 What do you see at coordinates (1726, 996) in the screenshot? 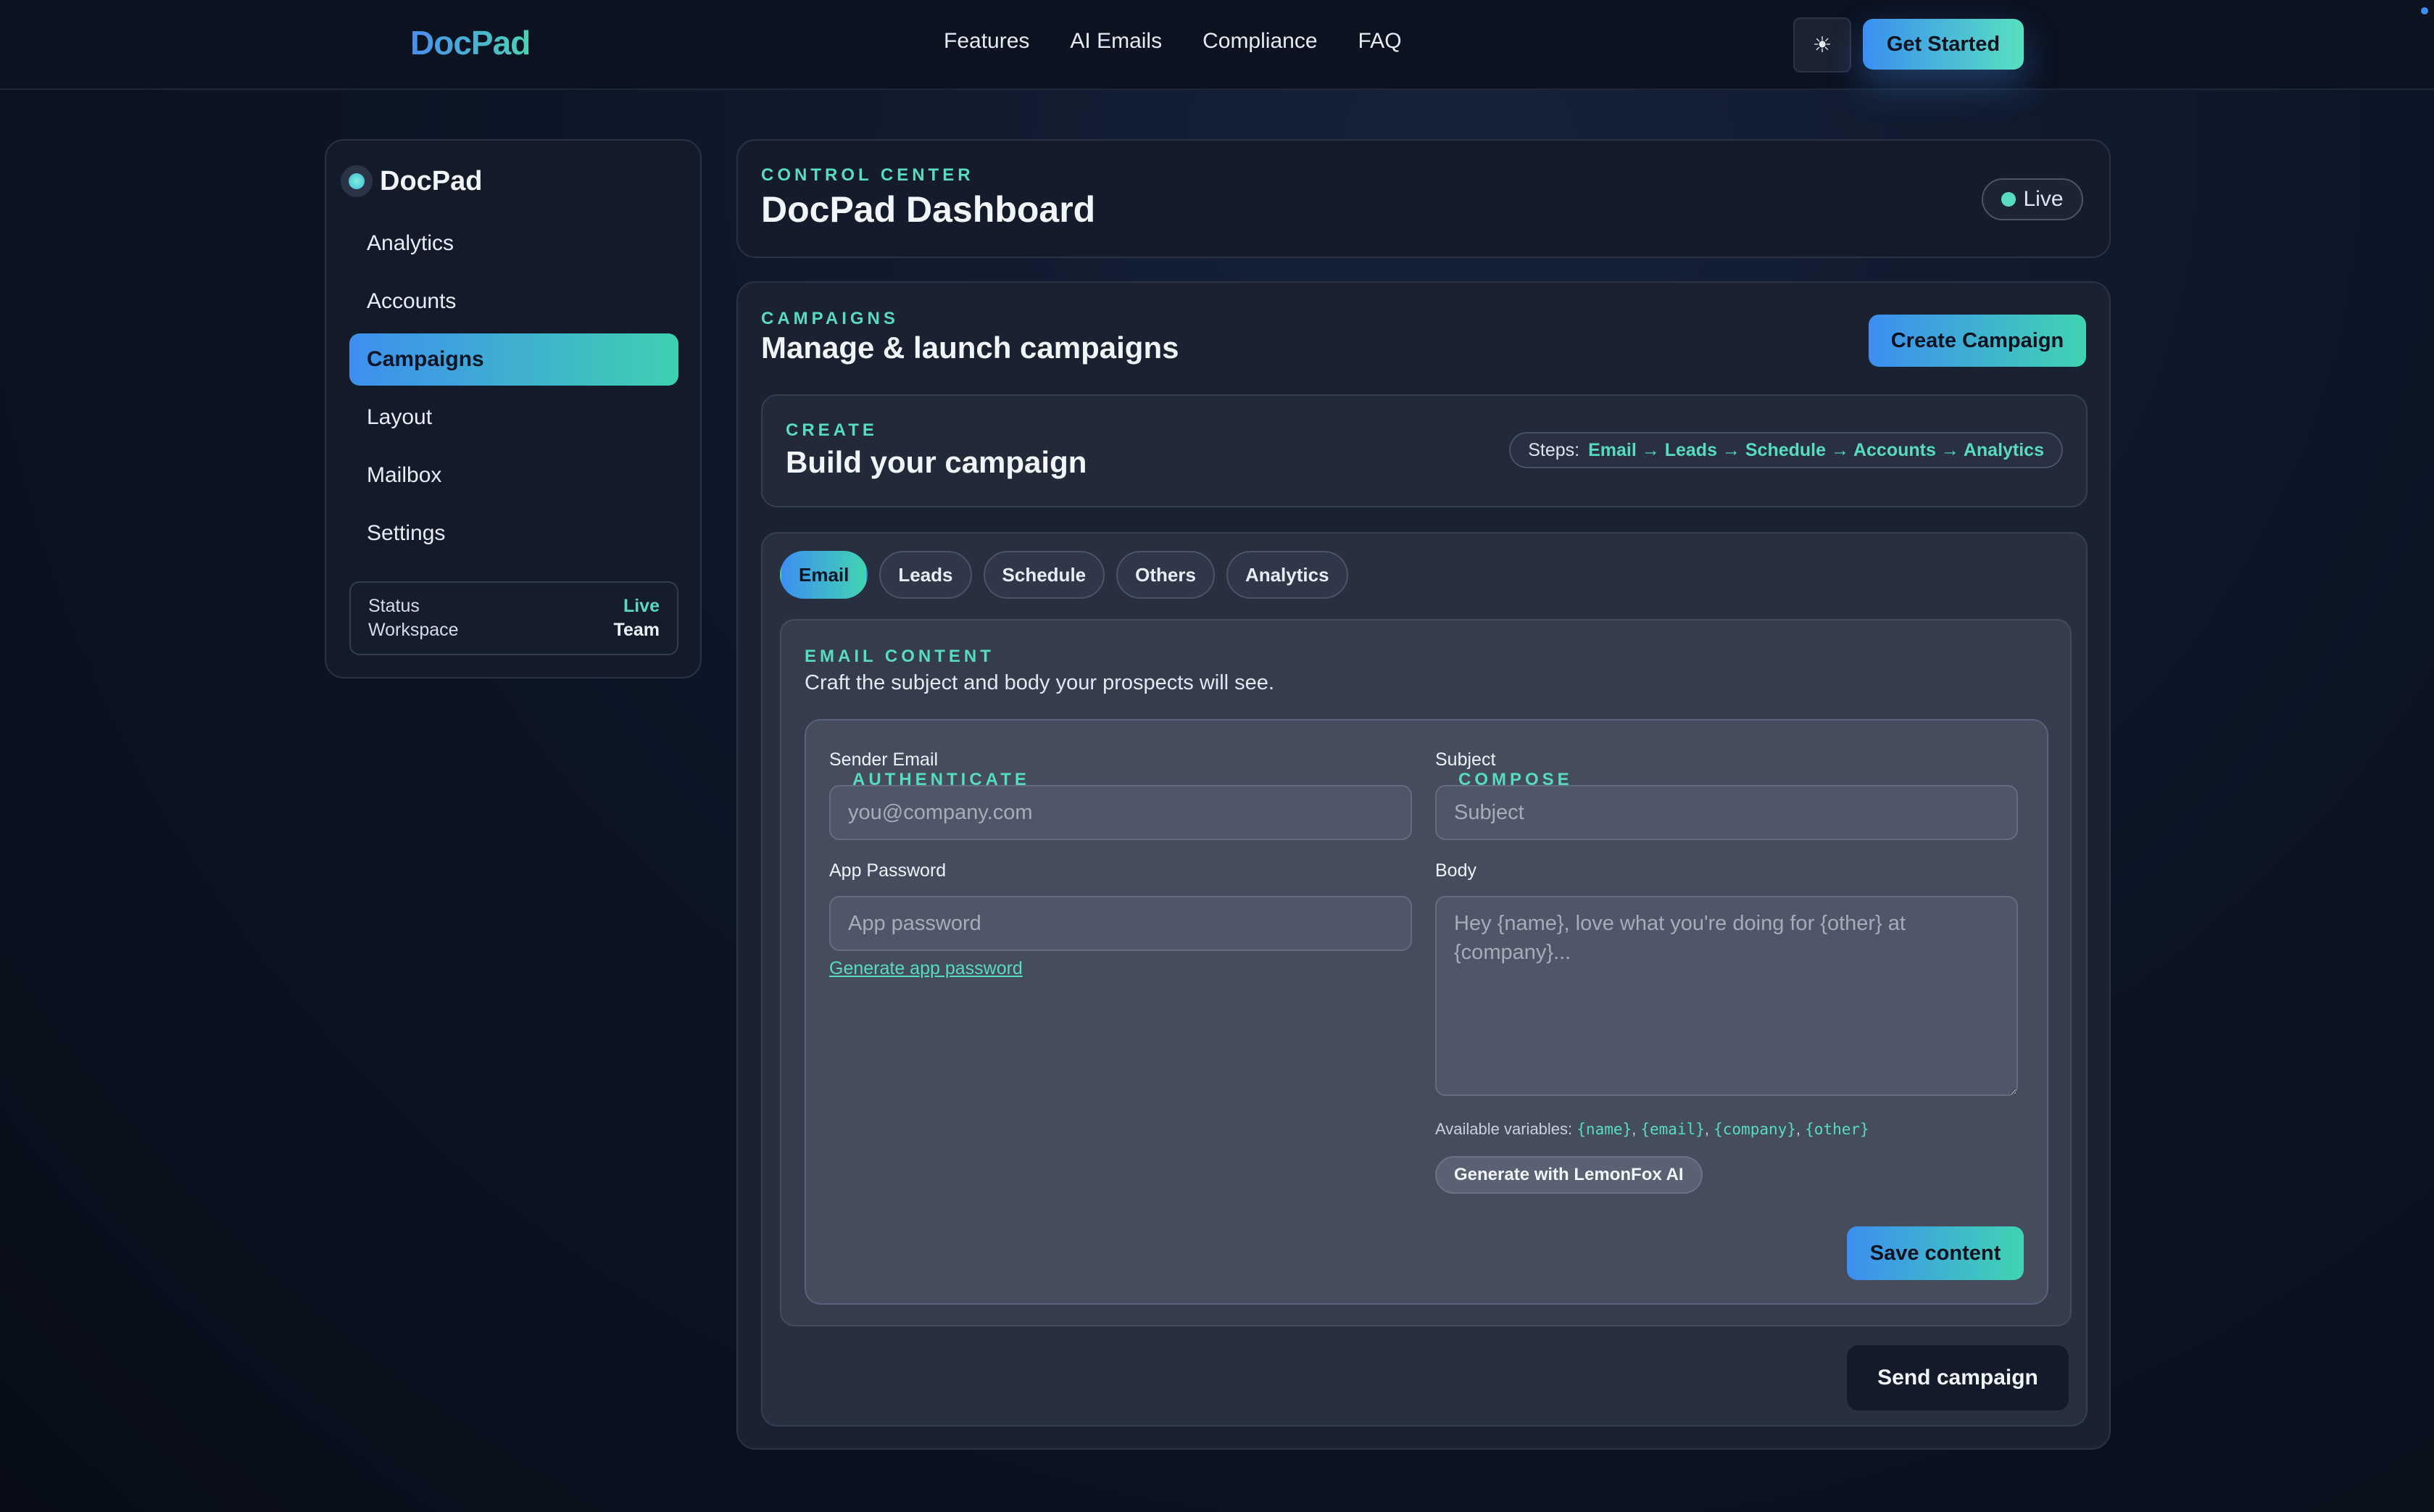
I see `body-textarea` at bounding box center [1726, 996].